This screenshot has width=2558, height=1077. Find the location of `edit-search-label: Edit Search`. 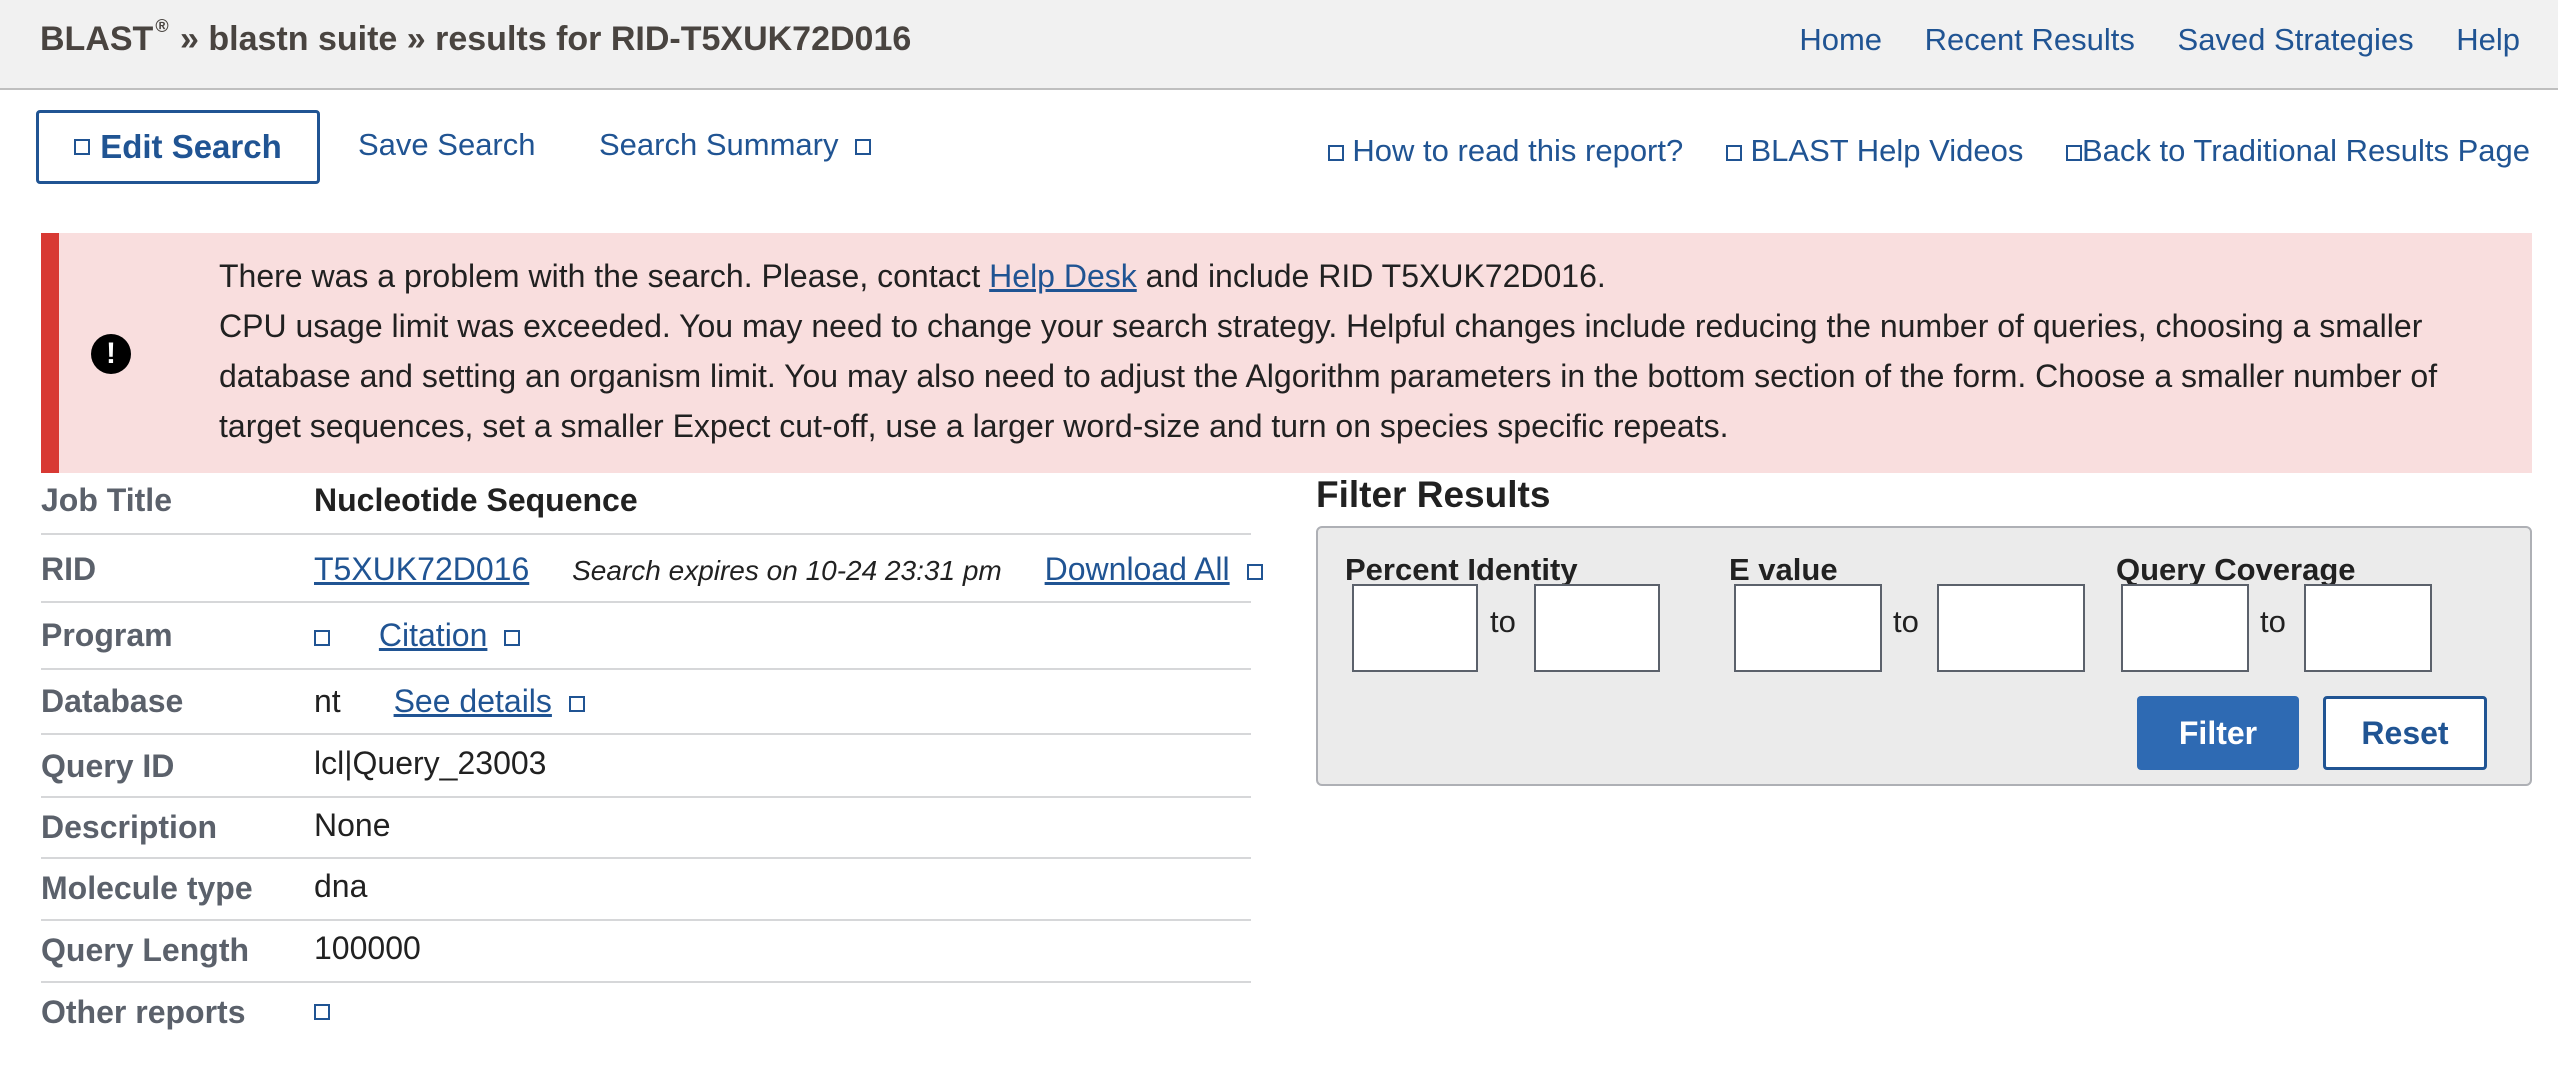

edit-search-label: Edit Search is located at coordinates (191, 146).